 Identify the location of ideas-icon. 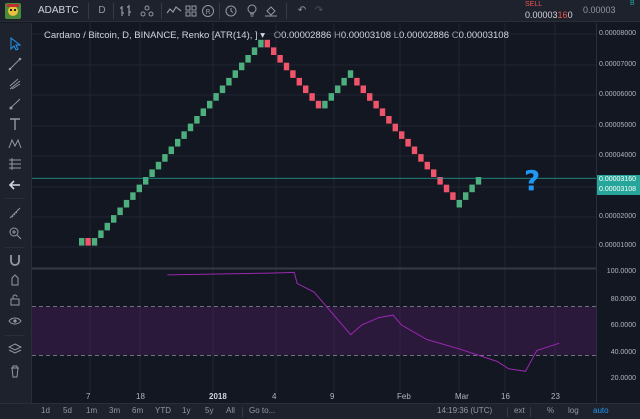
(252, 11).